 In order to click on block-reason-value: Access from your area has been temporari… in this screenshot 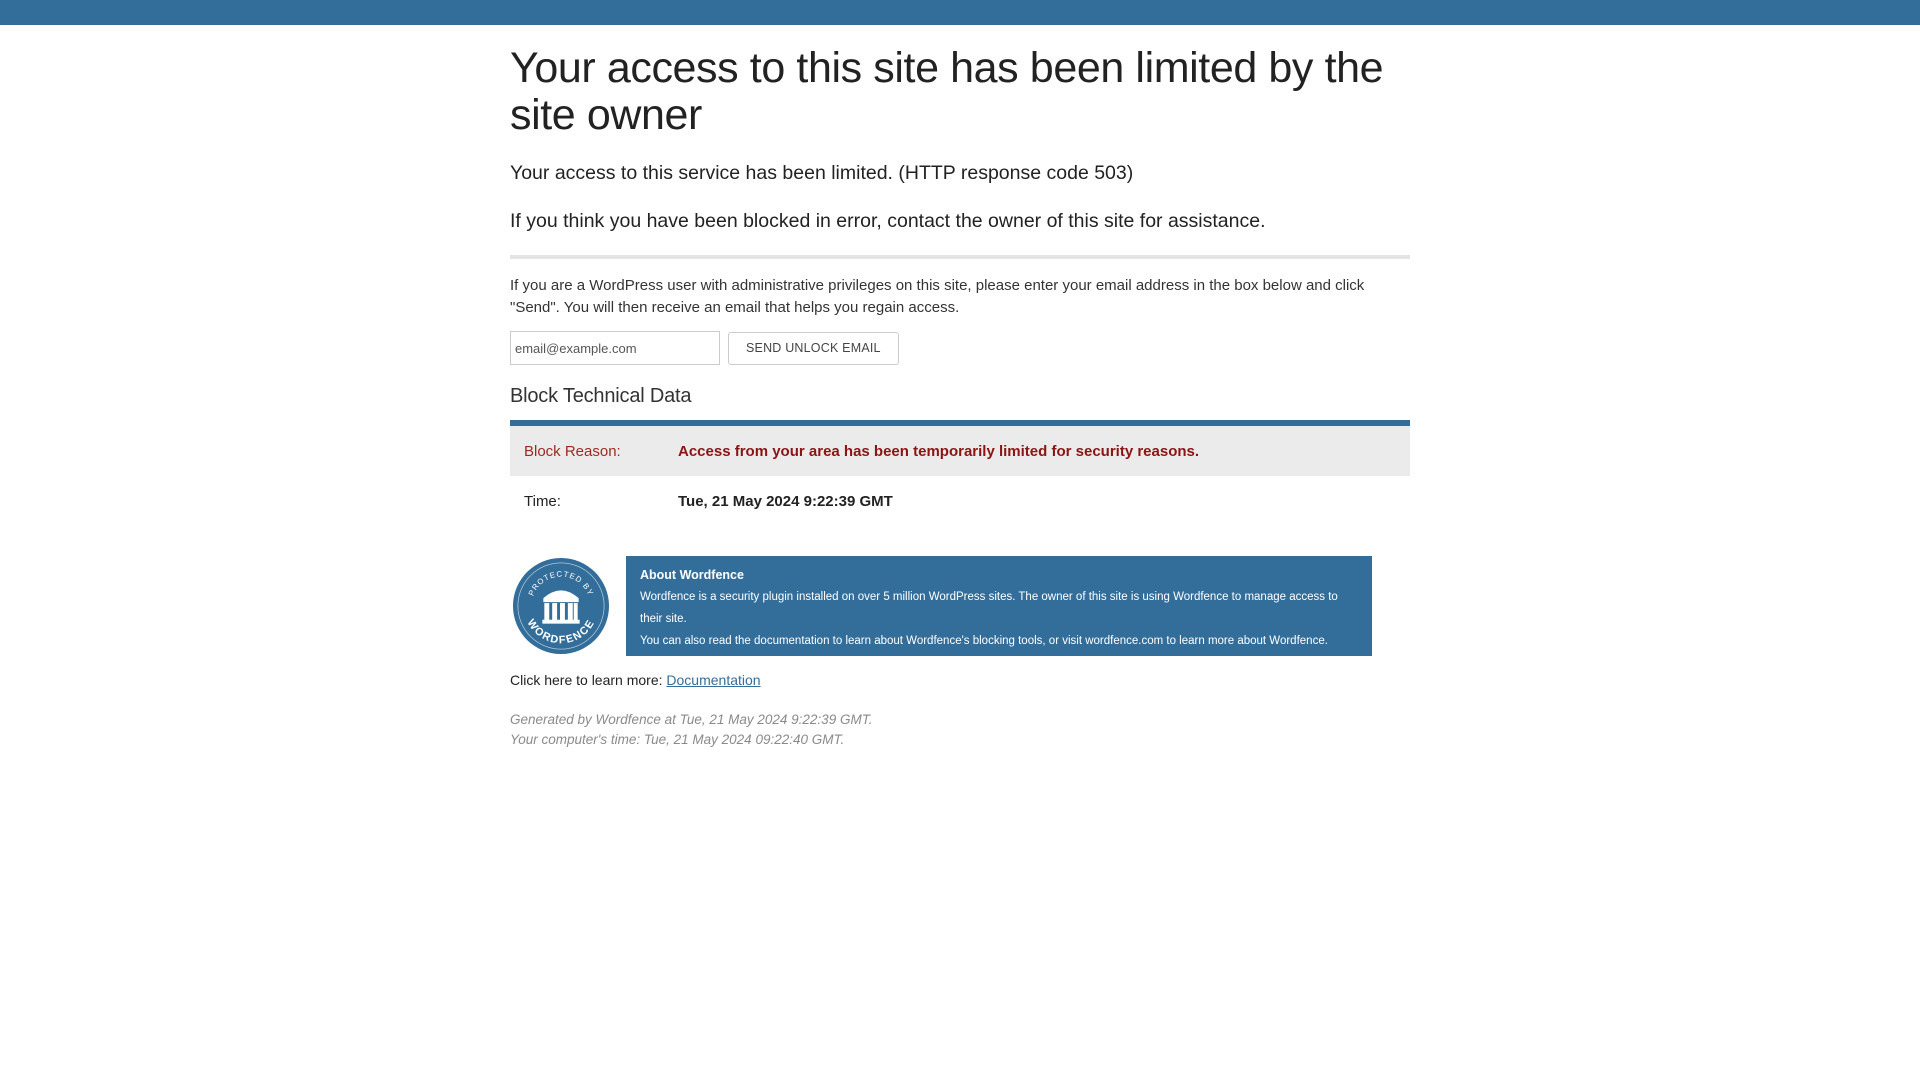, I will do `click(939, 451)`.